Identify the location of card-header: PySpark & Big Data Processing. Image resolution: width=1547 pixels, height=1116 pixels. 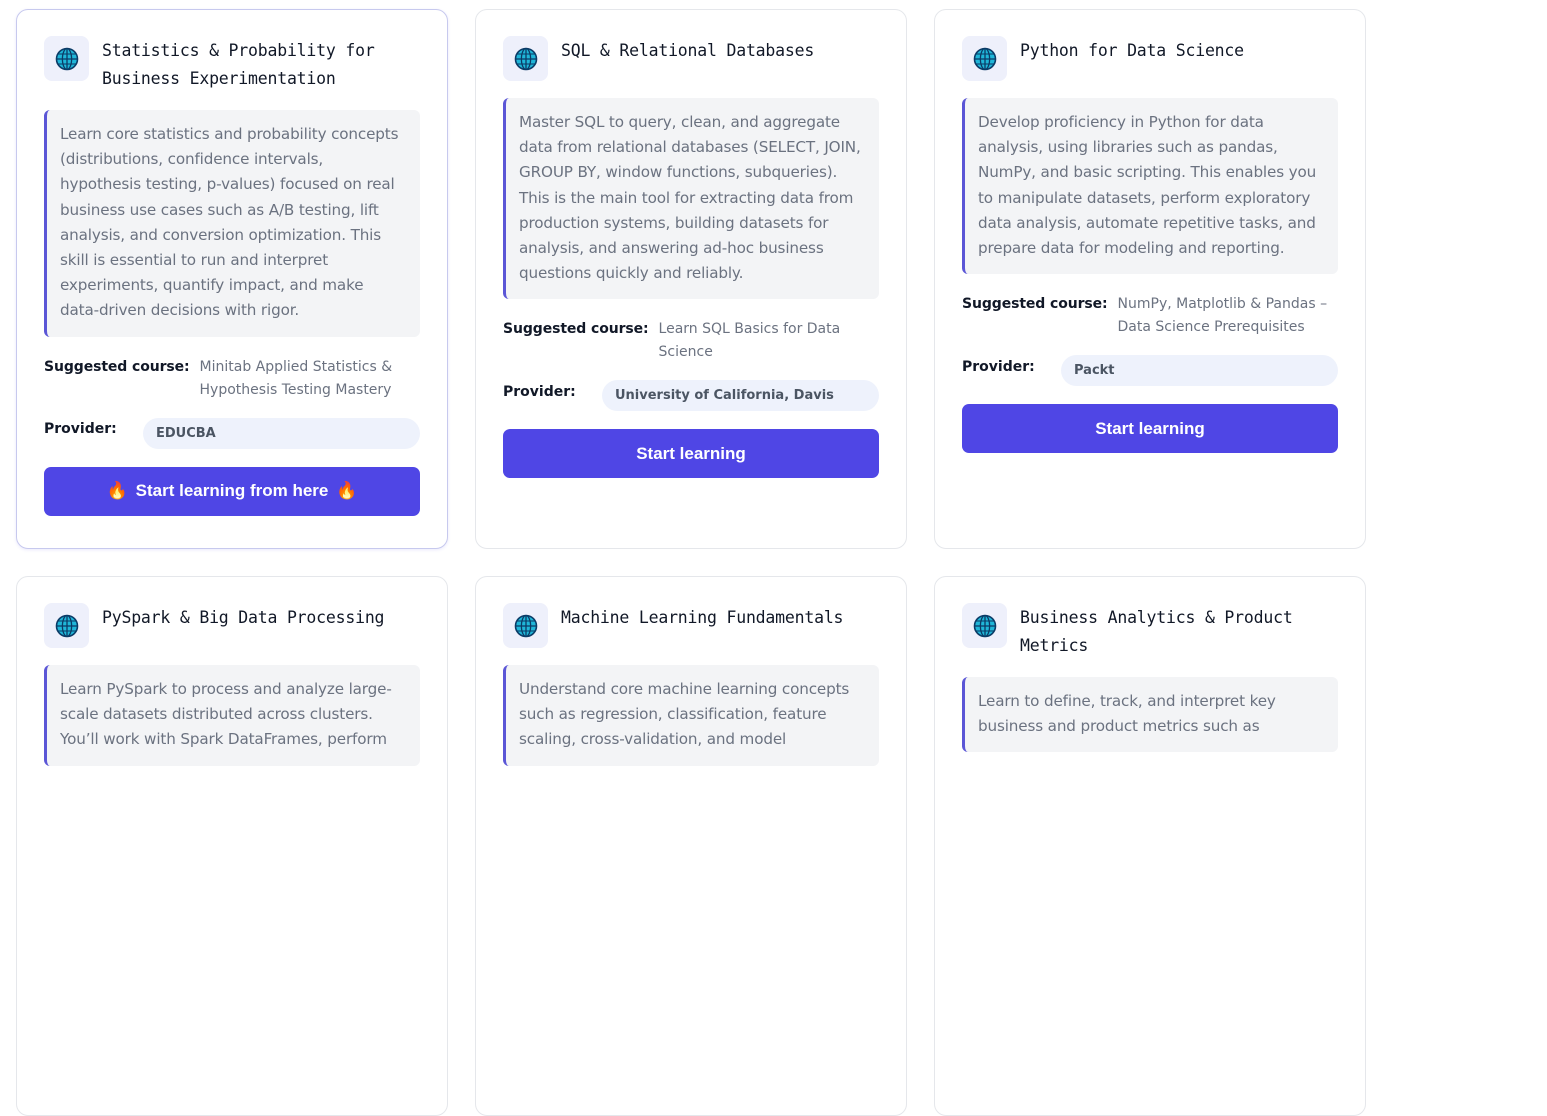
(232, 625).